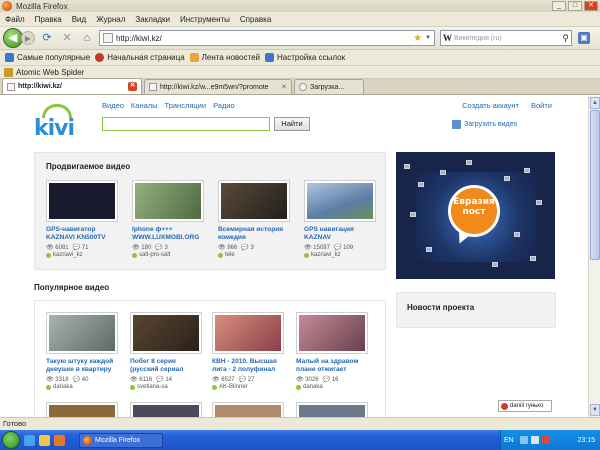 This screenshot has height=450, width=600. Describe the element at coordinates (205, 19) in the screenshot. I see `menu-tools: Инструменты` at that location.